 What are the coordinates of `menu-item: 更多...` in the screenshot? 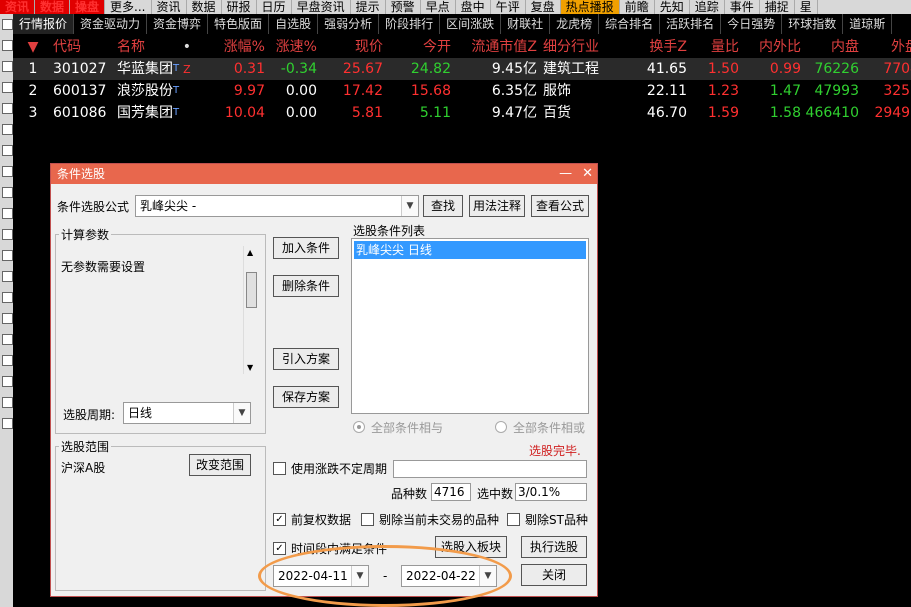 It's located at (128, 7).